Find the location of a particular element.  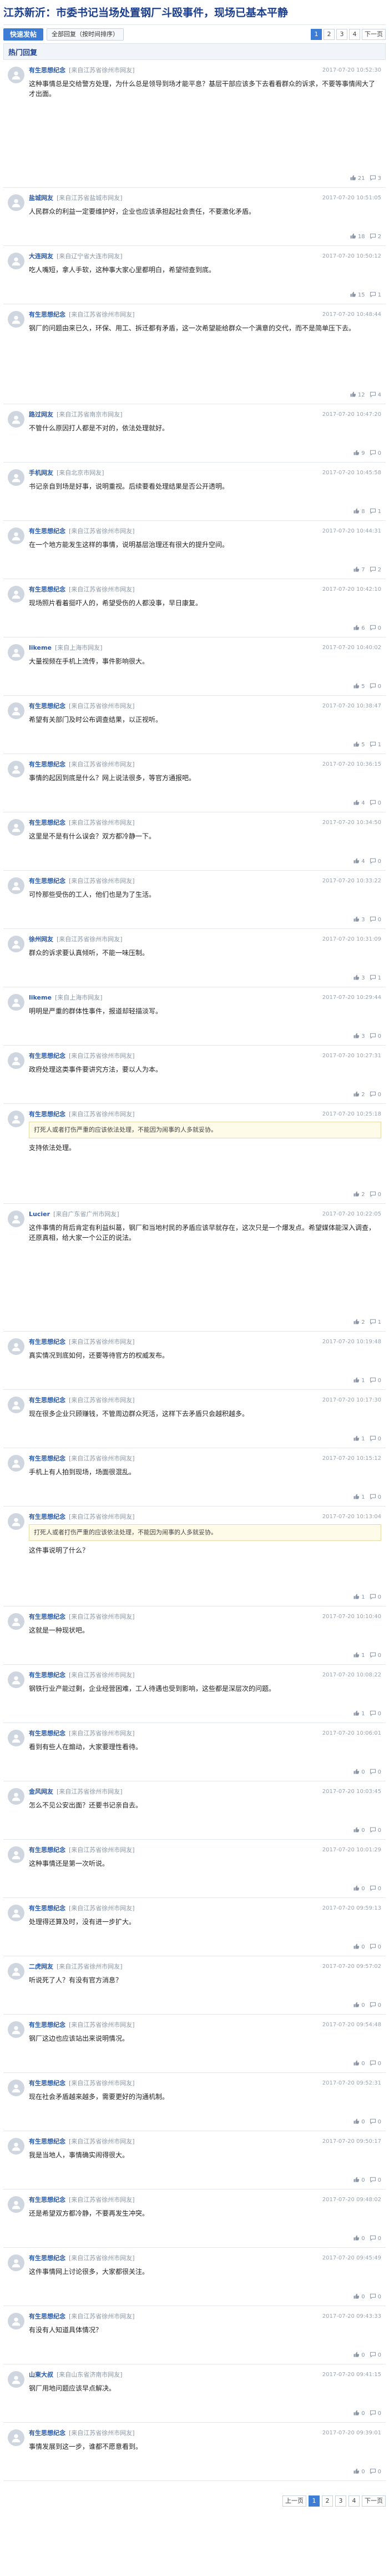

footer-page-link-3: 3 is located at coordinates (340, 2501).